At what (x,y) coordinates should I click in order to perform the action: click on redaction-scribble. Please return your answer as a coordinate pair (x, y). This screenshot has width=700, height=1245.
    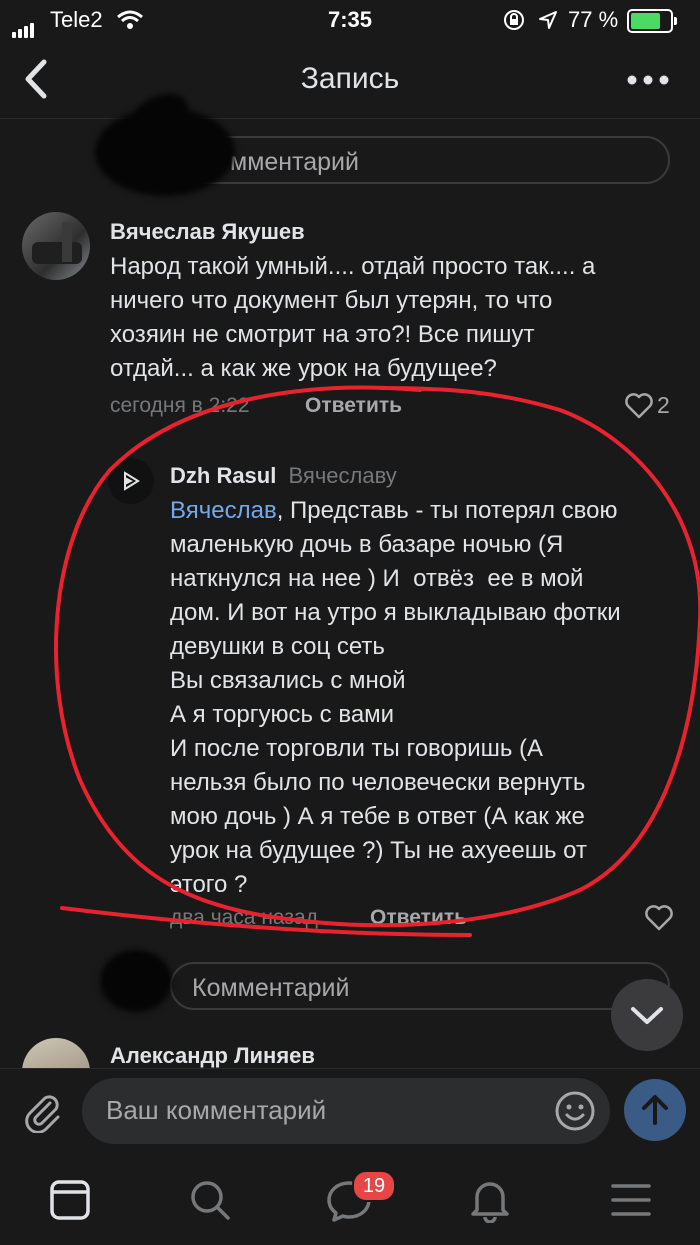
    Looking at the image, I should click on (136, 981).